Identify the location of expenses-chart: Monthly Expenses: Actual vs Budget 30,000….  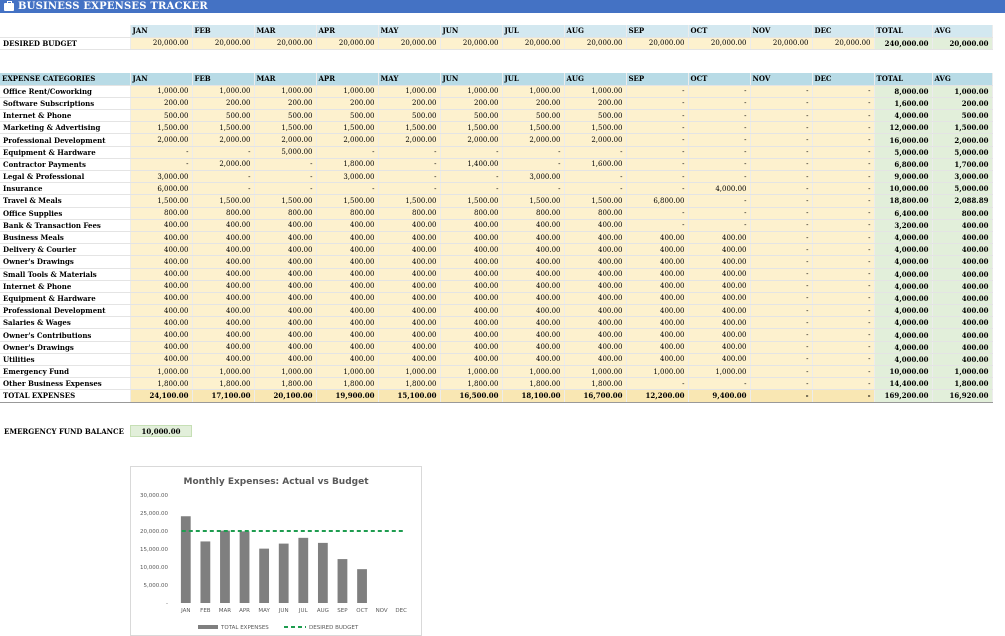
(276, 551).